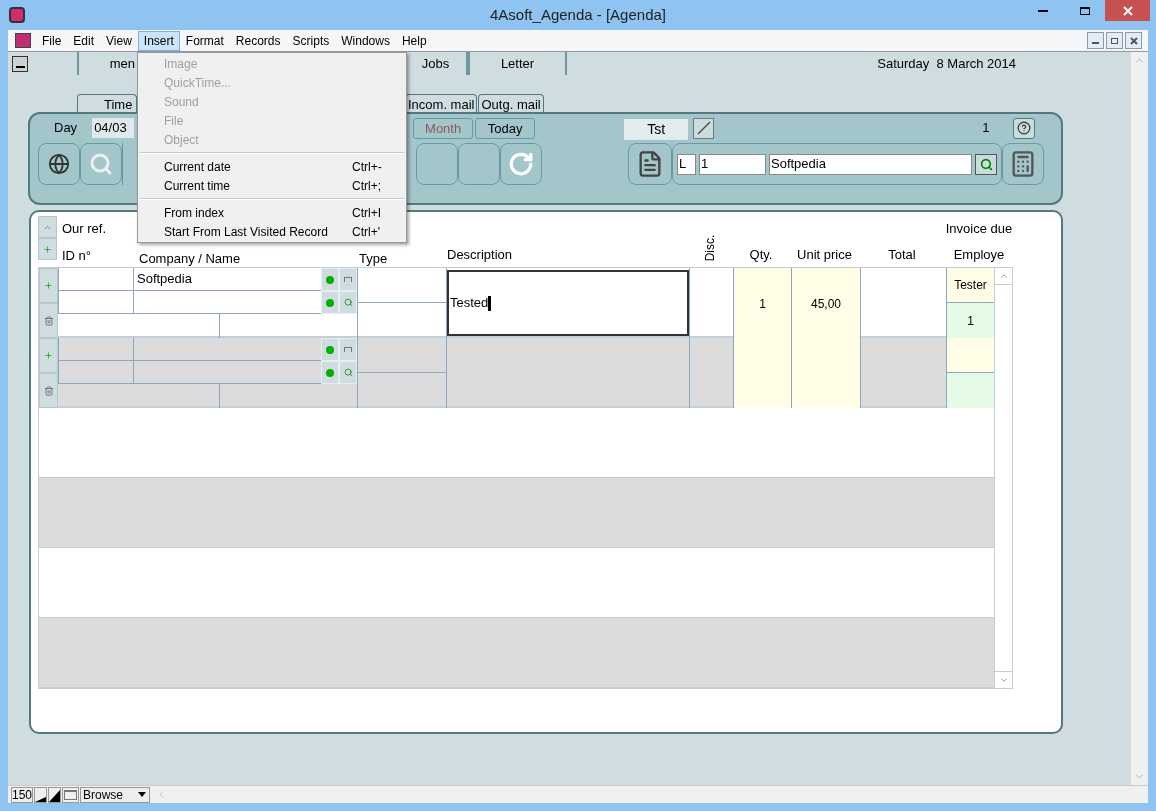  What do you see at coordinates (732, 164) in the screenshot?
I see `number-field: 1` at bounding box center [732, 164].